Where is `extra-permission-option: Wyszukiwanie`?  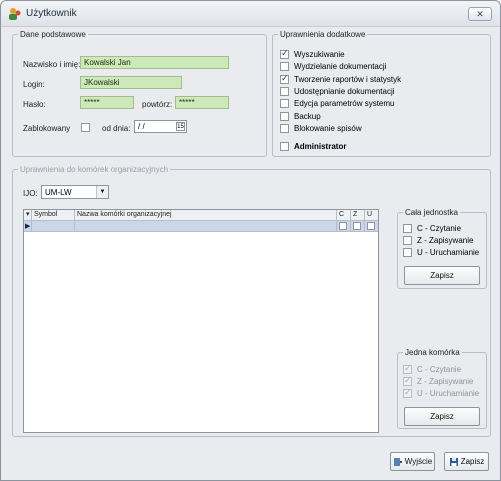
extra-permission-option: Wyszukiwanie is located at coordinates (370, 54).